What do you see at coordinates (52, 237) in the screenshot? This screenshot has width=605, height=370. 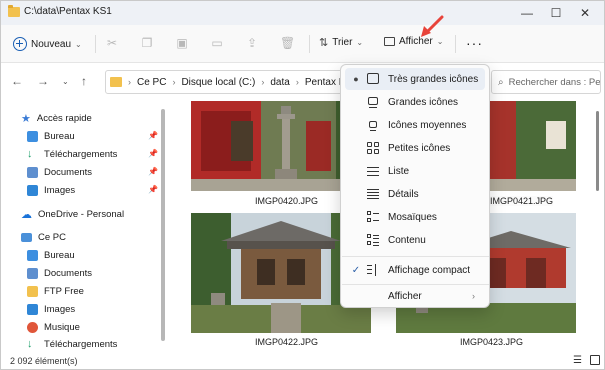 I see `sidebar-item-label: Ce PC` at bounding box center [52, 237].